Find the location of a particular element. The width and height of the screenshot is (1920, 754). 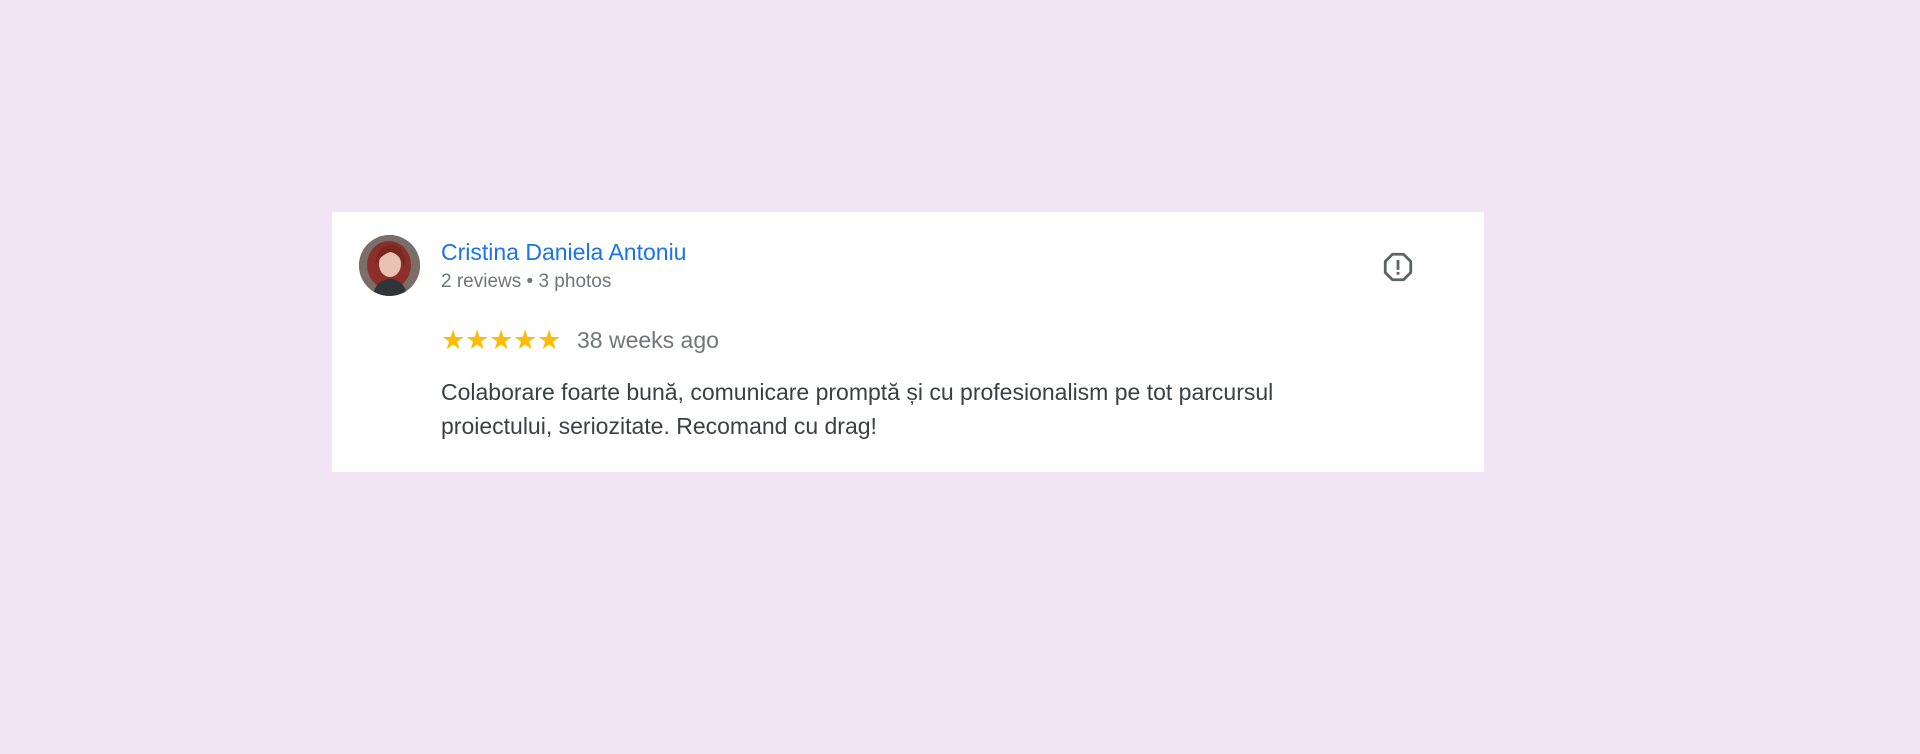

star-rating: ★ ★ ★ ★ ★ is located at coordinates (501, 340).